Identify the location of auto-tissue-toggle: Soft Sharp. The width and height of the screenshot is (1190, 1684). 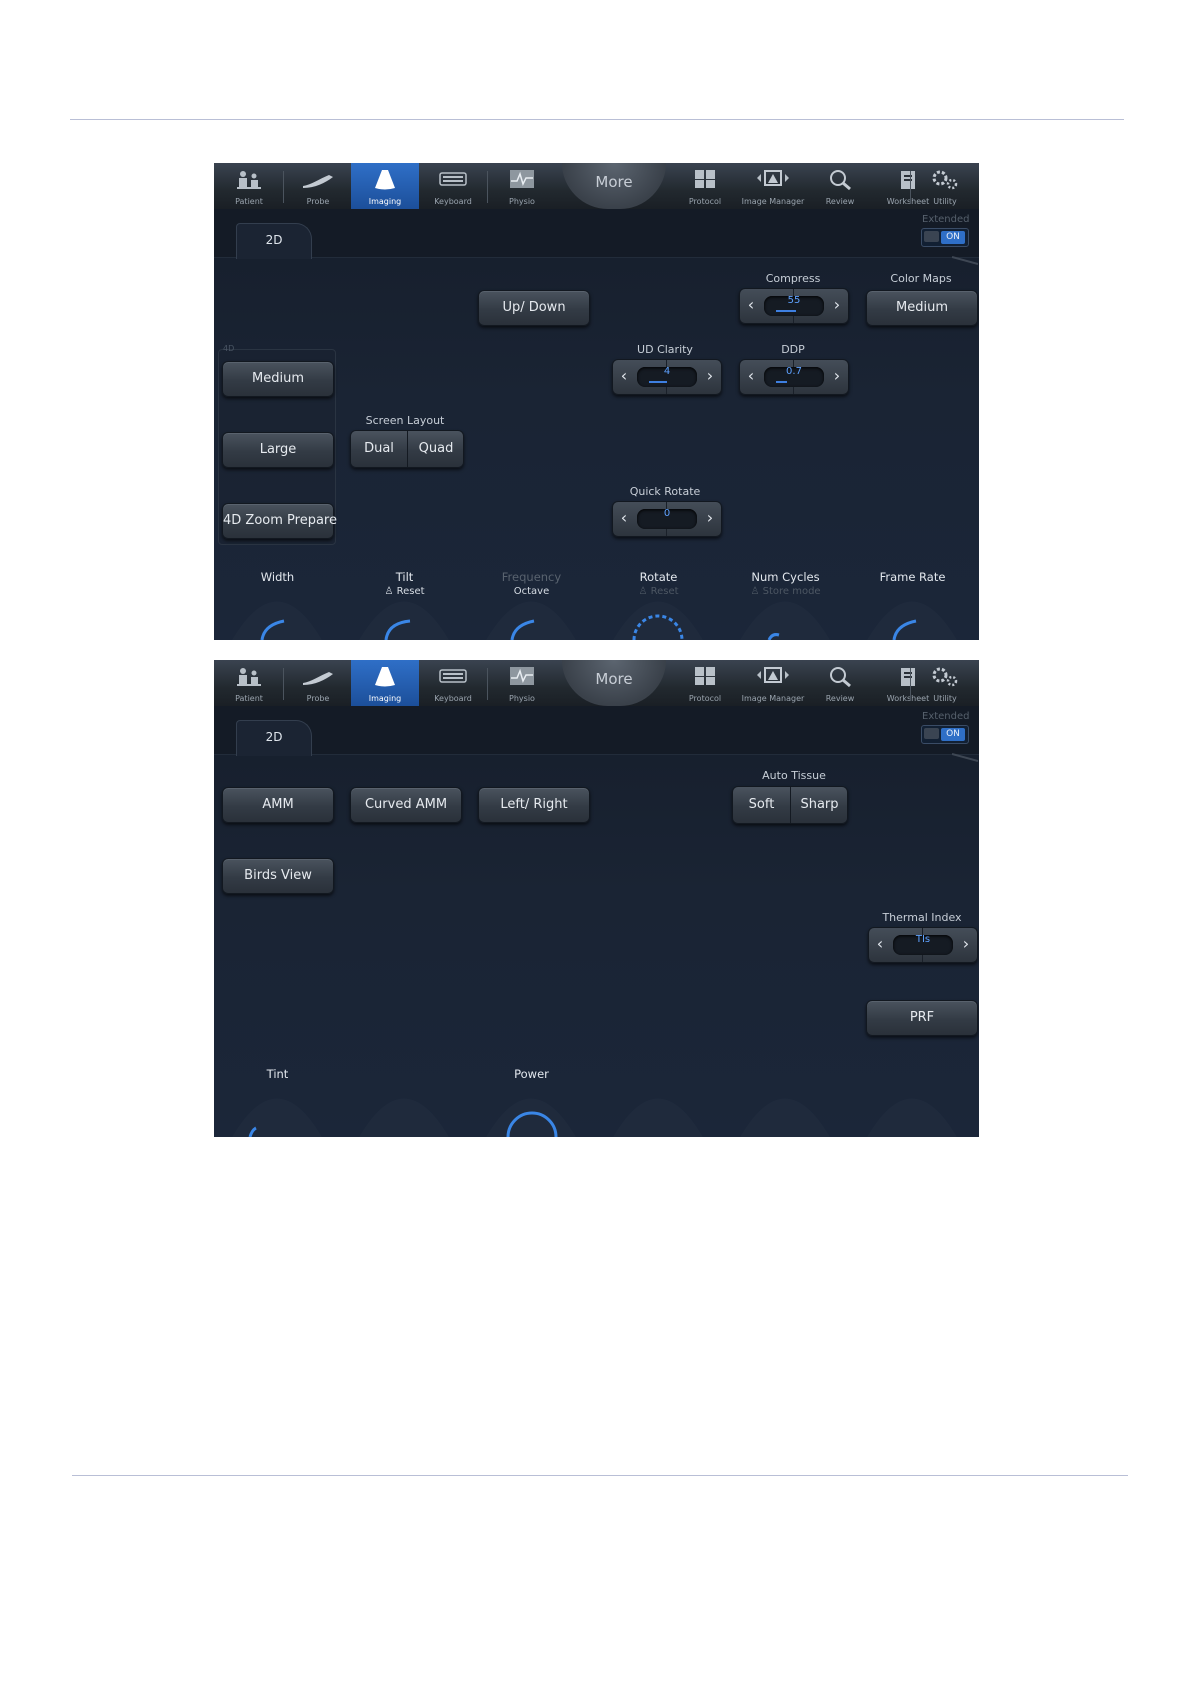
(790, 805).